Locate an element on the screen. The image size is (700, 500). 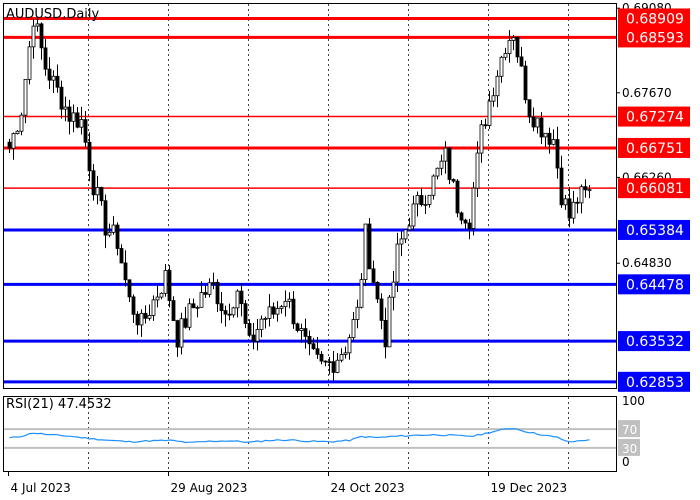
rsi-tick-label: 100 is located at coordinates (633, 401).